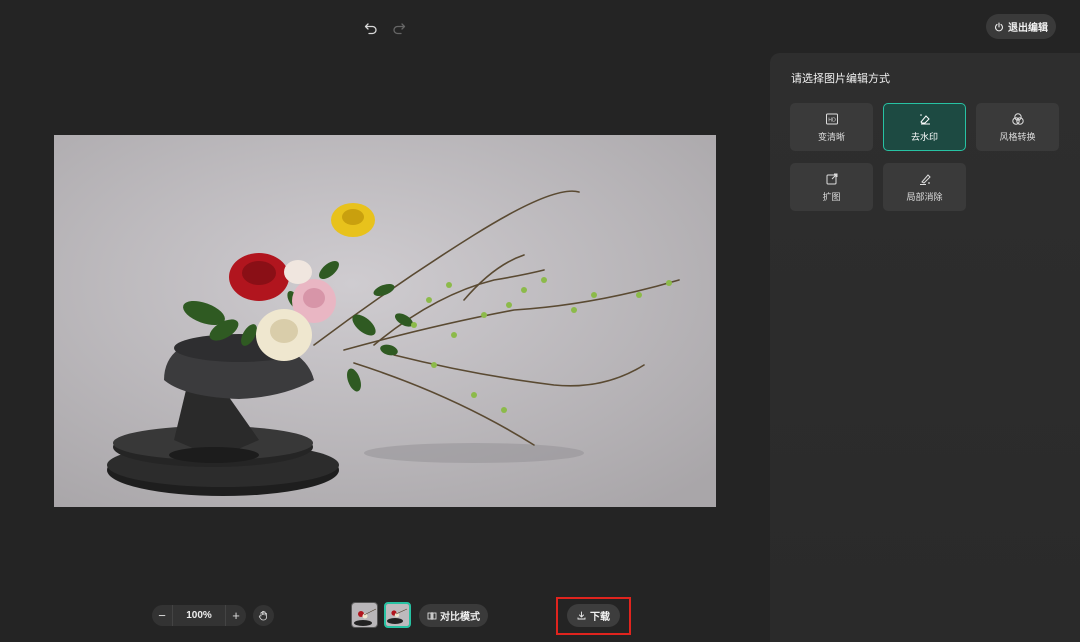 The height and width of the screenshot is (642, 1080). I want to click on expand-image-icon, so click(831, 178).